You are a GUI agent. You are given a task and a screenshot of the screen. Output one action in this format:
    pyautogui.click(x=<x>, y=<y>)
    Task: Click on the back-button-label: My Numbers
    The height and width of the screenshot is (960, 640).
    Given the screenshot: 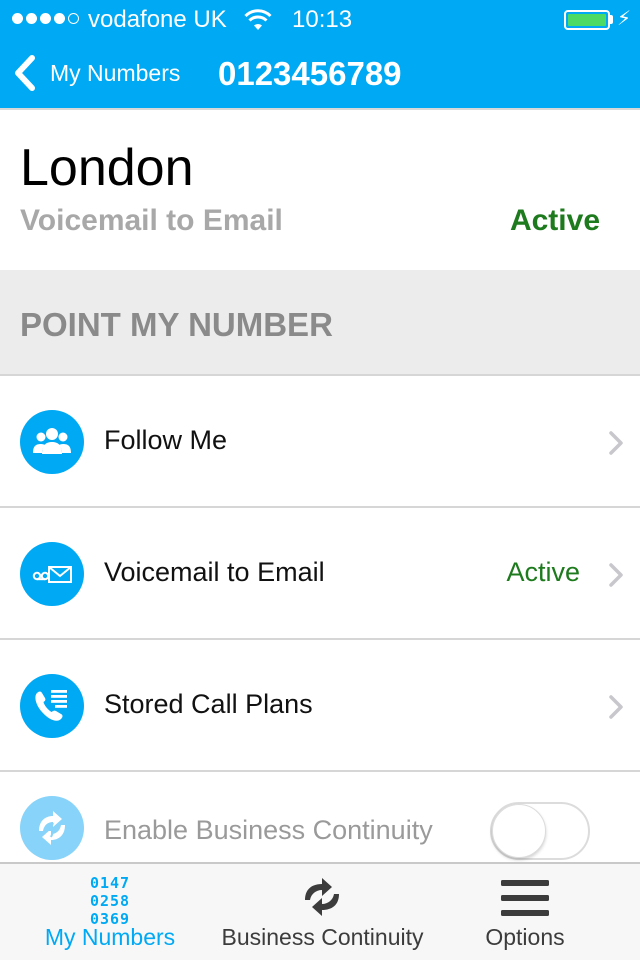 What is the action you would take?
    pyautogui.click(x=115, y=73)
    